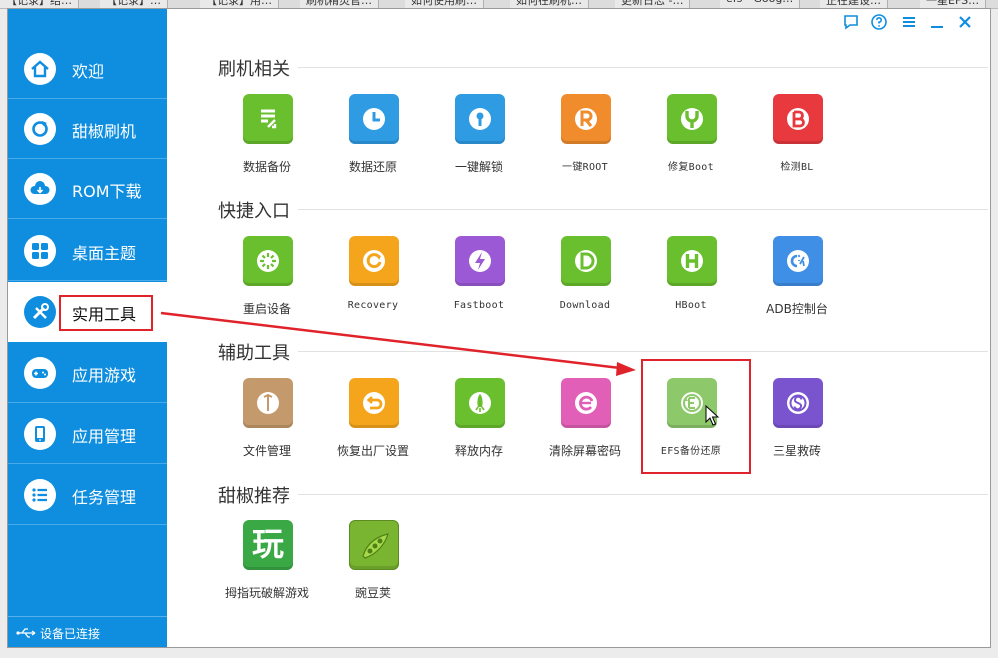  What do you see at coordinates (965, 22) in the screenshot?
I see `close-icon` at bounding box center [965, 22].